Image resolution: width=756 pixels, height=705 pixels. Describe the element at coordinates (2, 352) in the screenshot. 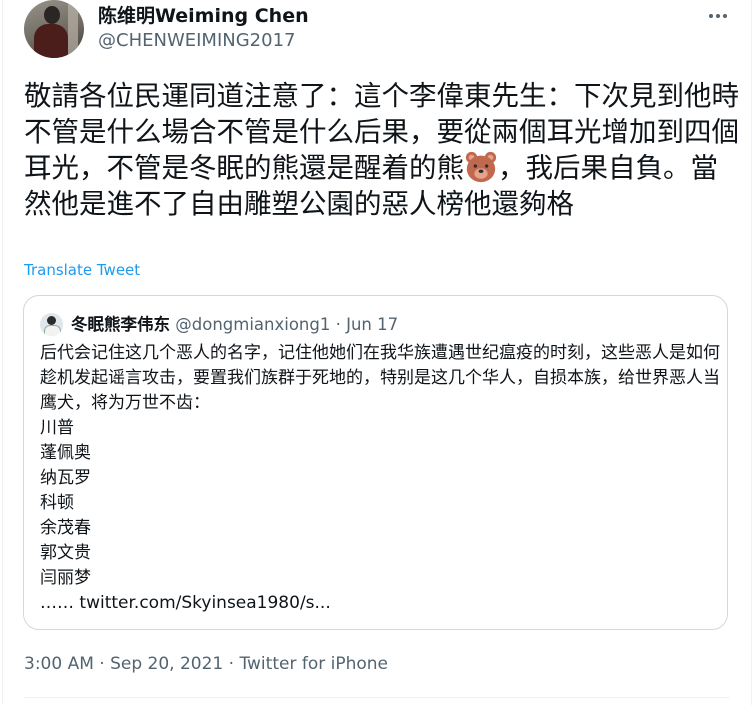

I see `left-border` at that location.